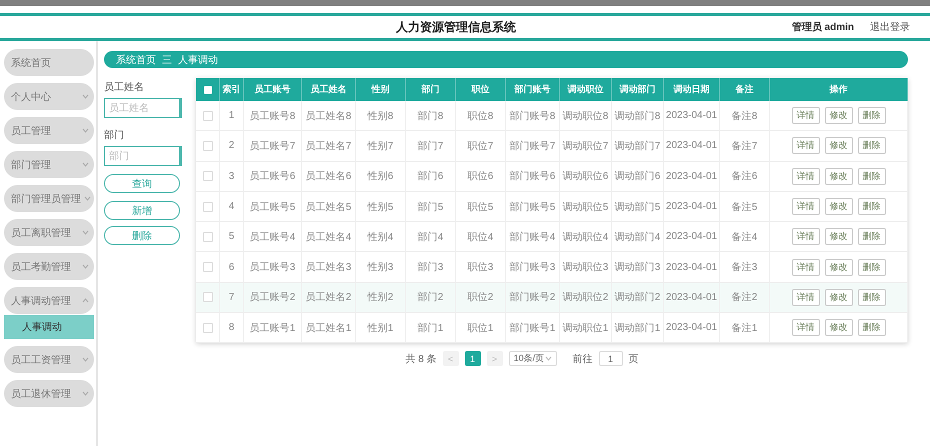 This screenshot has width=930, height=446. What do you see at coordinates (585, 267) in the screenshot?
I see `table-cell-text: 调动职位3` at bounding box center [585, 267].